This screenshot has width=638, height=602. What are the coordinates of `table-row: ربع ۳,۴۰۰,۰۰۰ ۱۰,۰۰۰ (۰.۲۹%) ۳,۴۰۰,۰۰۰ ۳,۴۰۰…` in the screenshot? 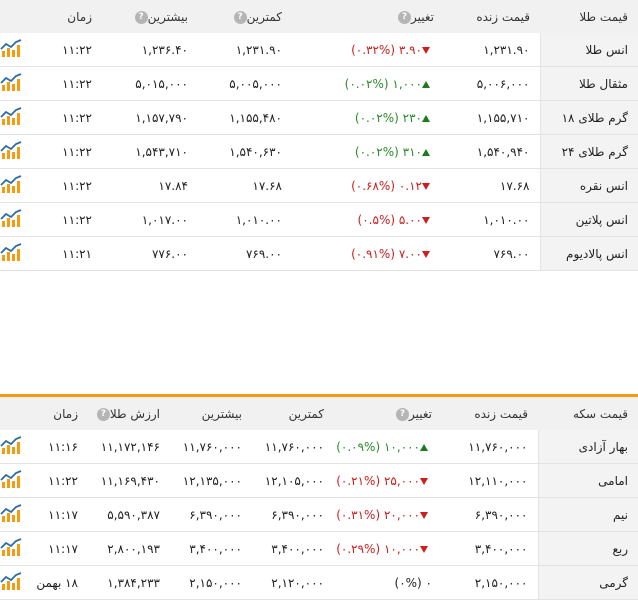 It's located at (319, 548).